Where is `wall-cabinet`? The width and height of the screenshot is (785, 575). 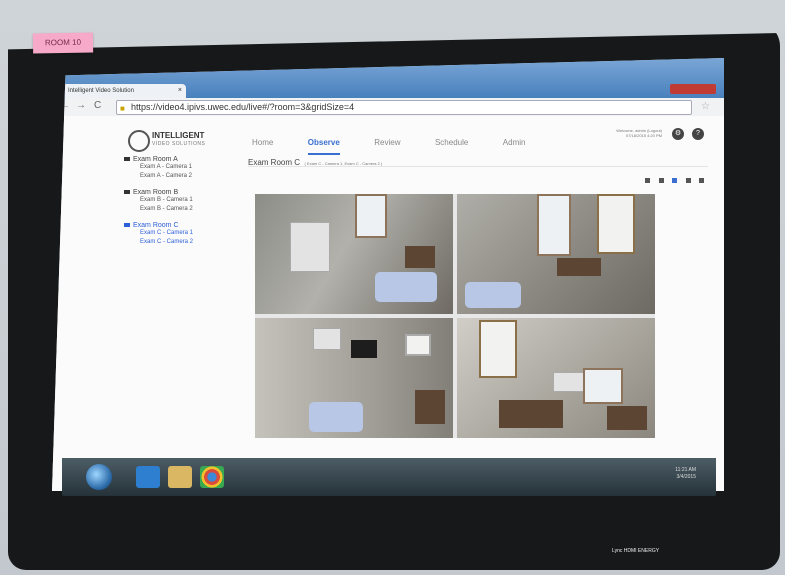 wall-cabinet is located at coordinates (418, 345).